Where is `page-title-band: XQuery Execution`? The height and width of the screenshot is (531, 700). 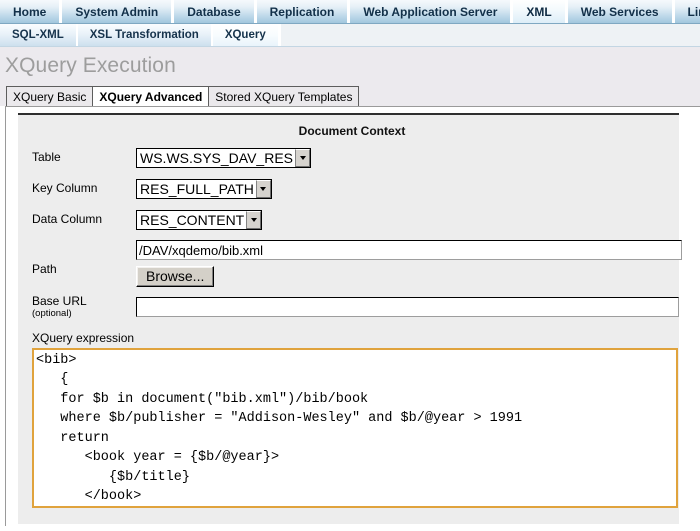 page-title-band: XQuery Execution is located at coordinates (350, 65).